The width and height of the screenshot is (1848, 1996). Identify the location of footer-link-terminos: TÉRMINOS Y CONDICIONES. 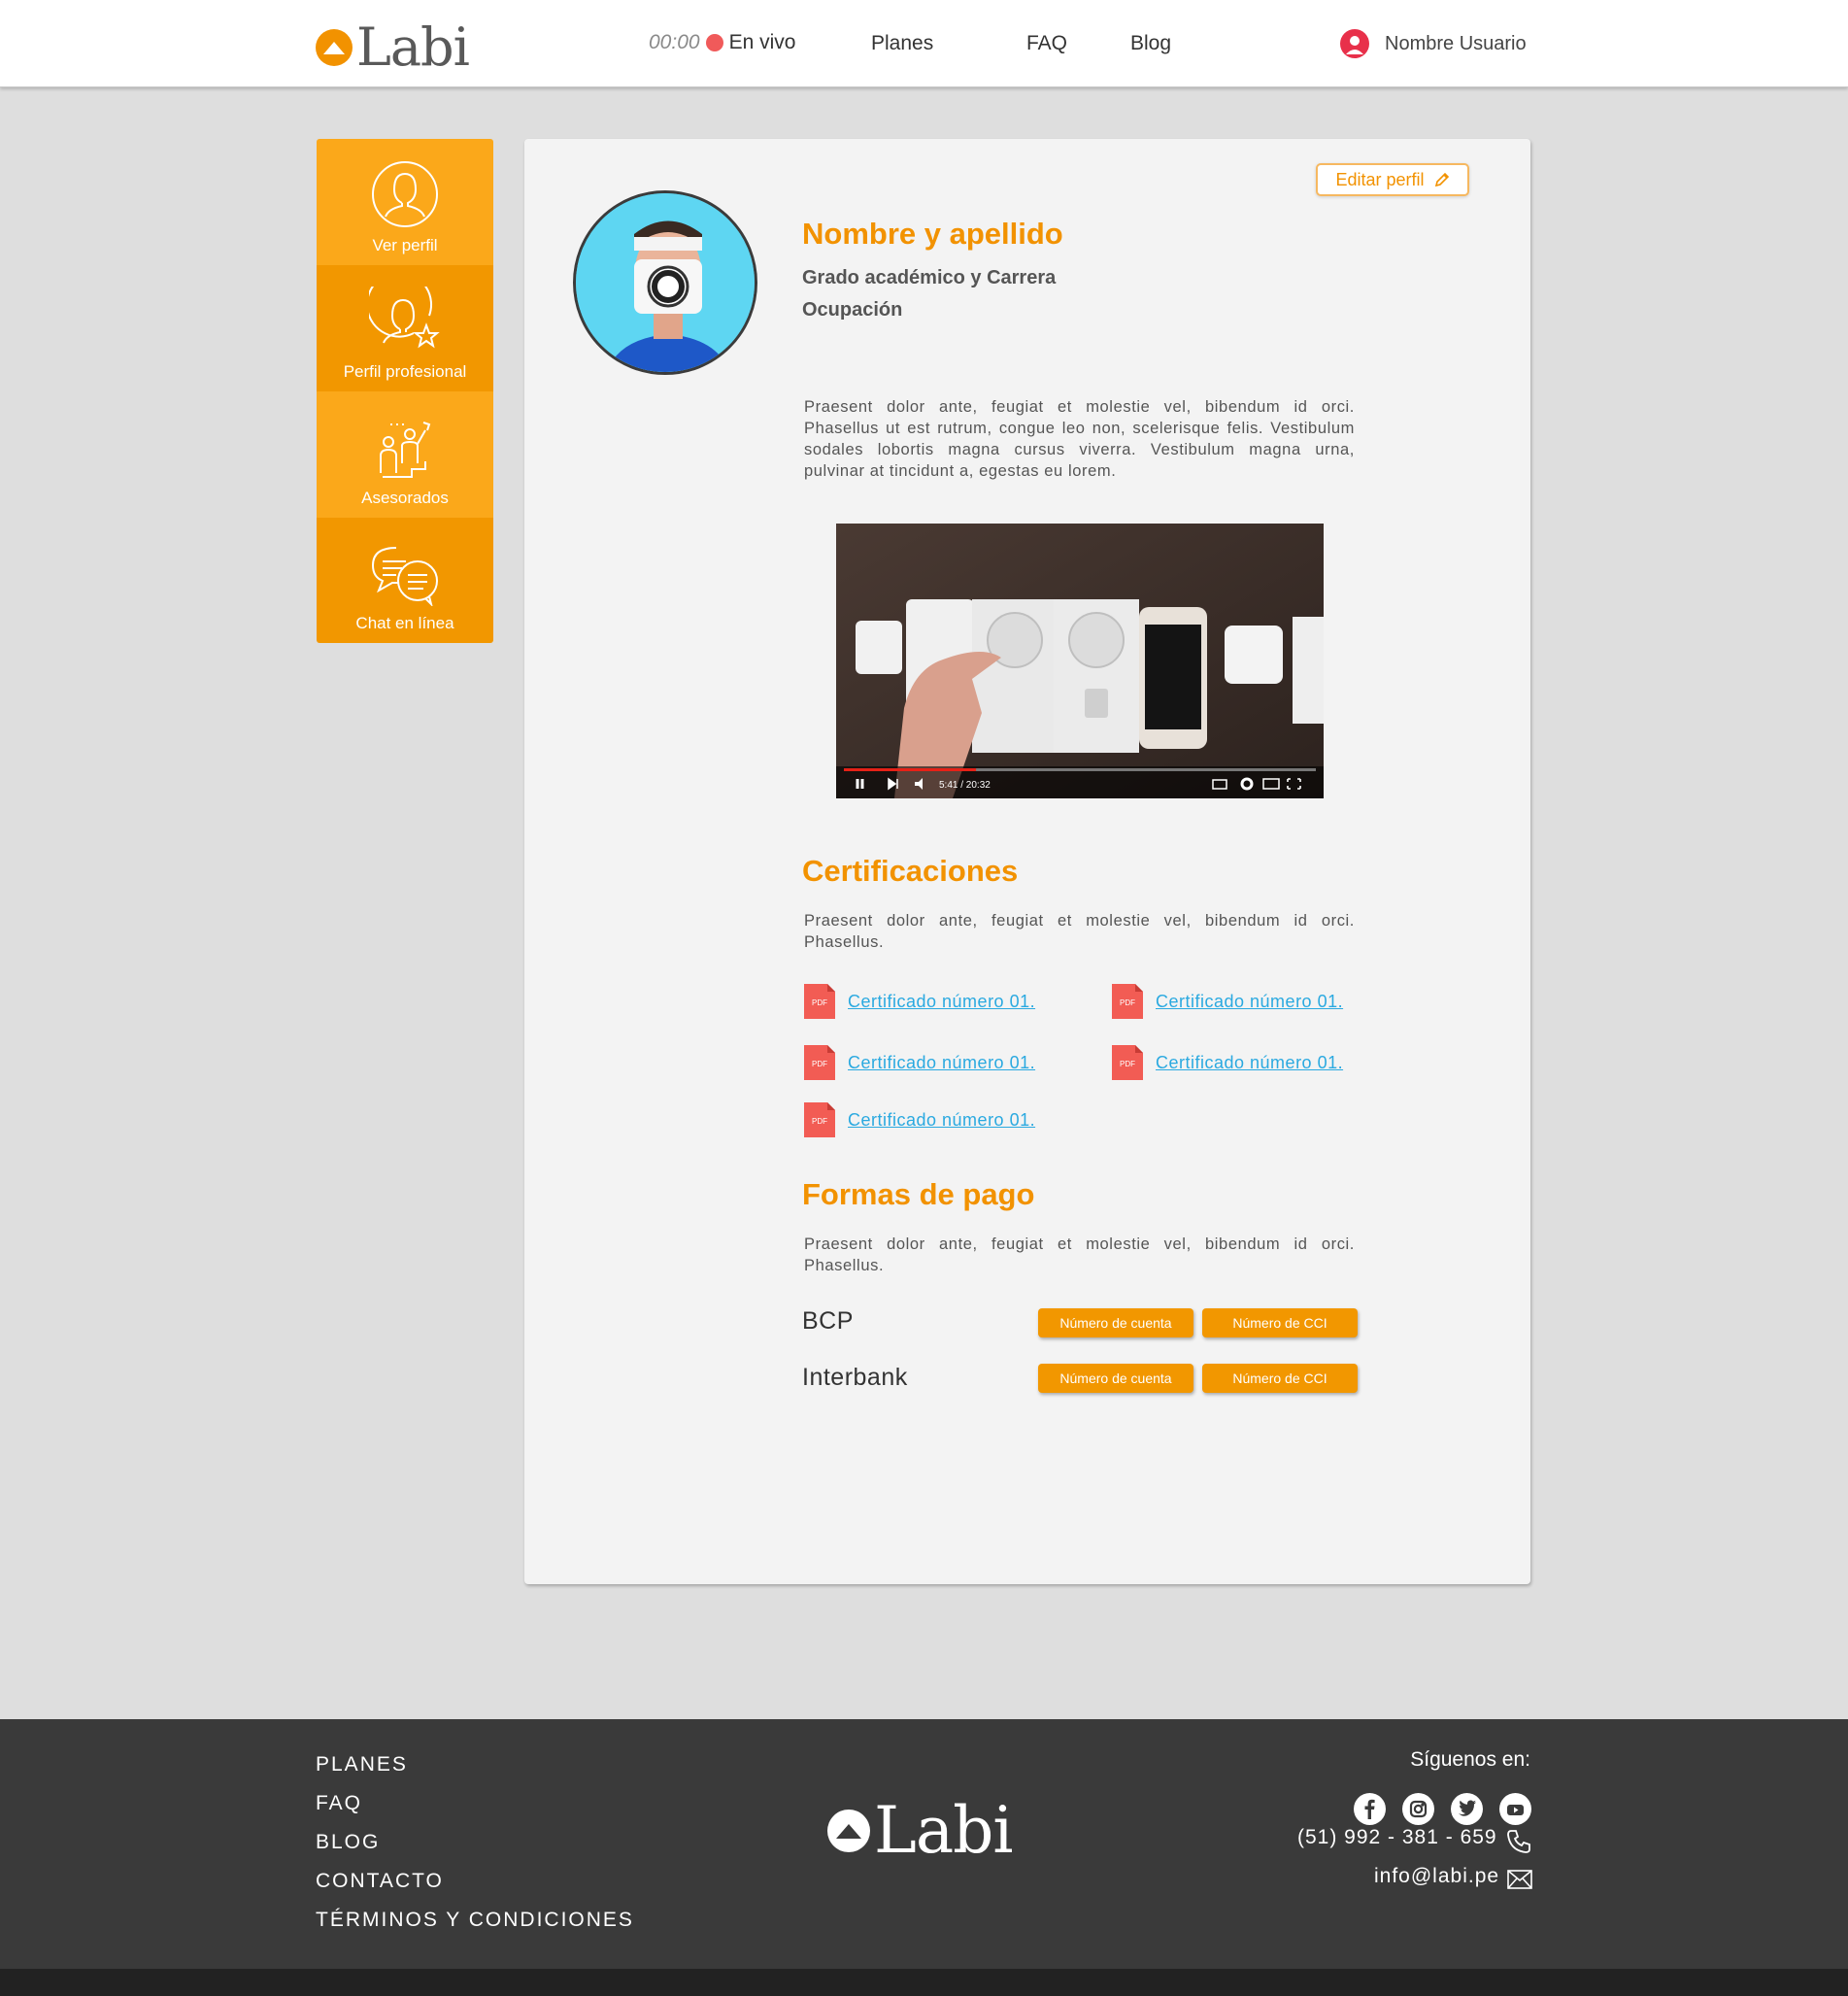
(475, 1920).